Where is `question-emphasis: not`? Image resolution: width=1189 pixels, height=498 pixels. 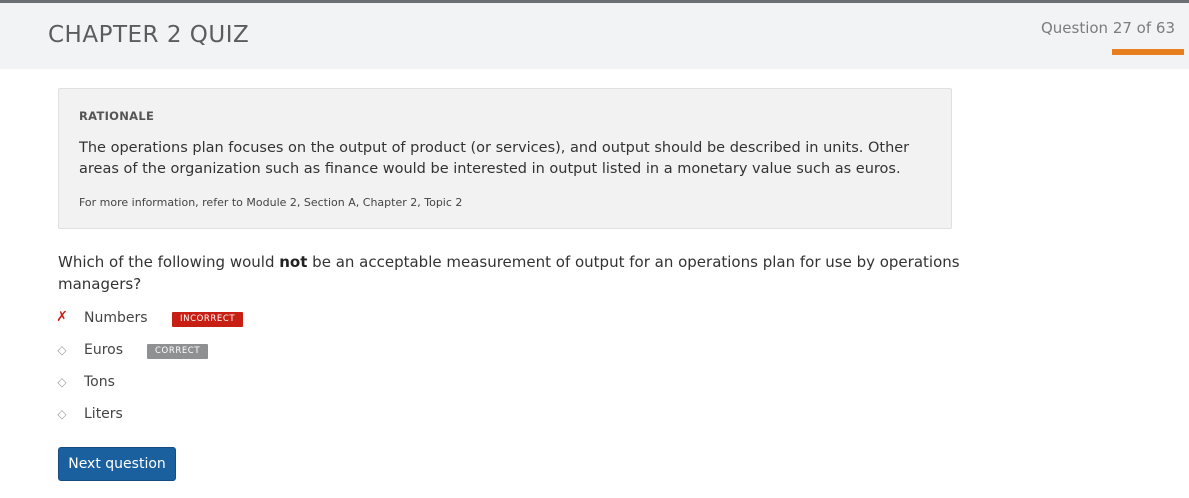
question-emphasis: not is located at coordinates (293, 262).